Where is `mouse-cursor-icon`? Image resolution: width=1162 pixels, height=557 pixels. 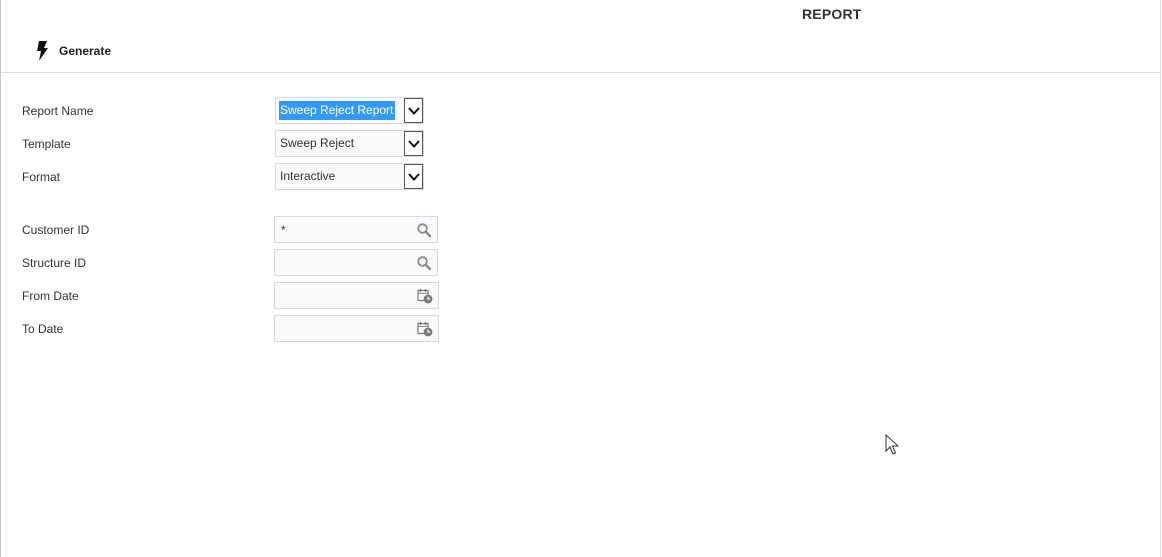
mouse-cursor-icon is located at coordinates (892, 444).